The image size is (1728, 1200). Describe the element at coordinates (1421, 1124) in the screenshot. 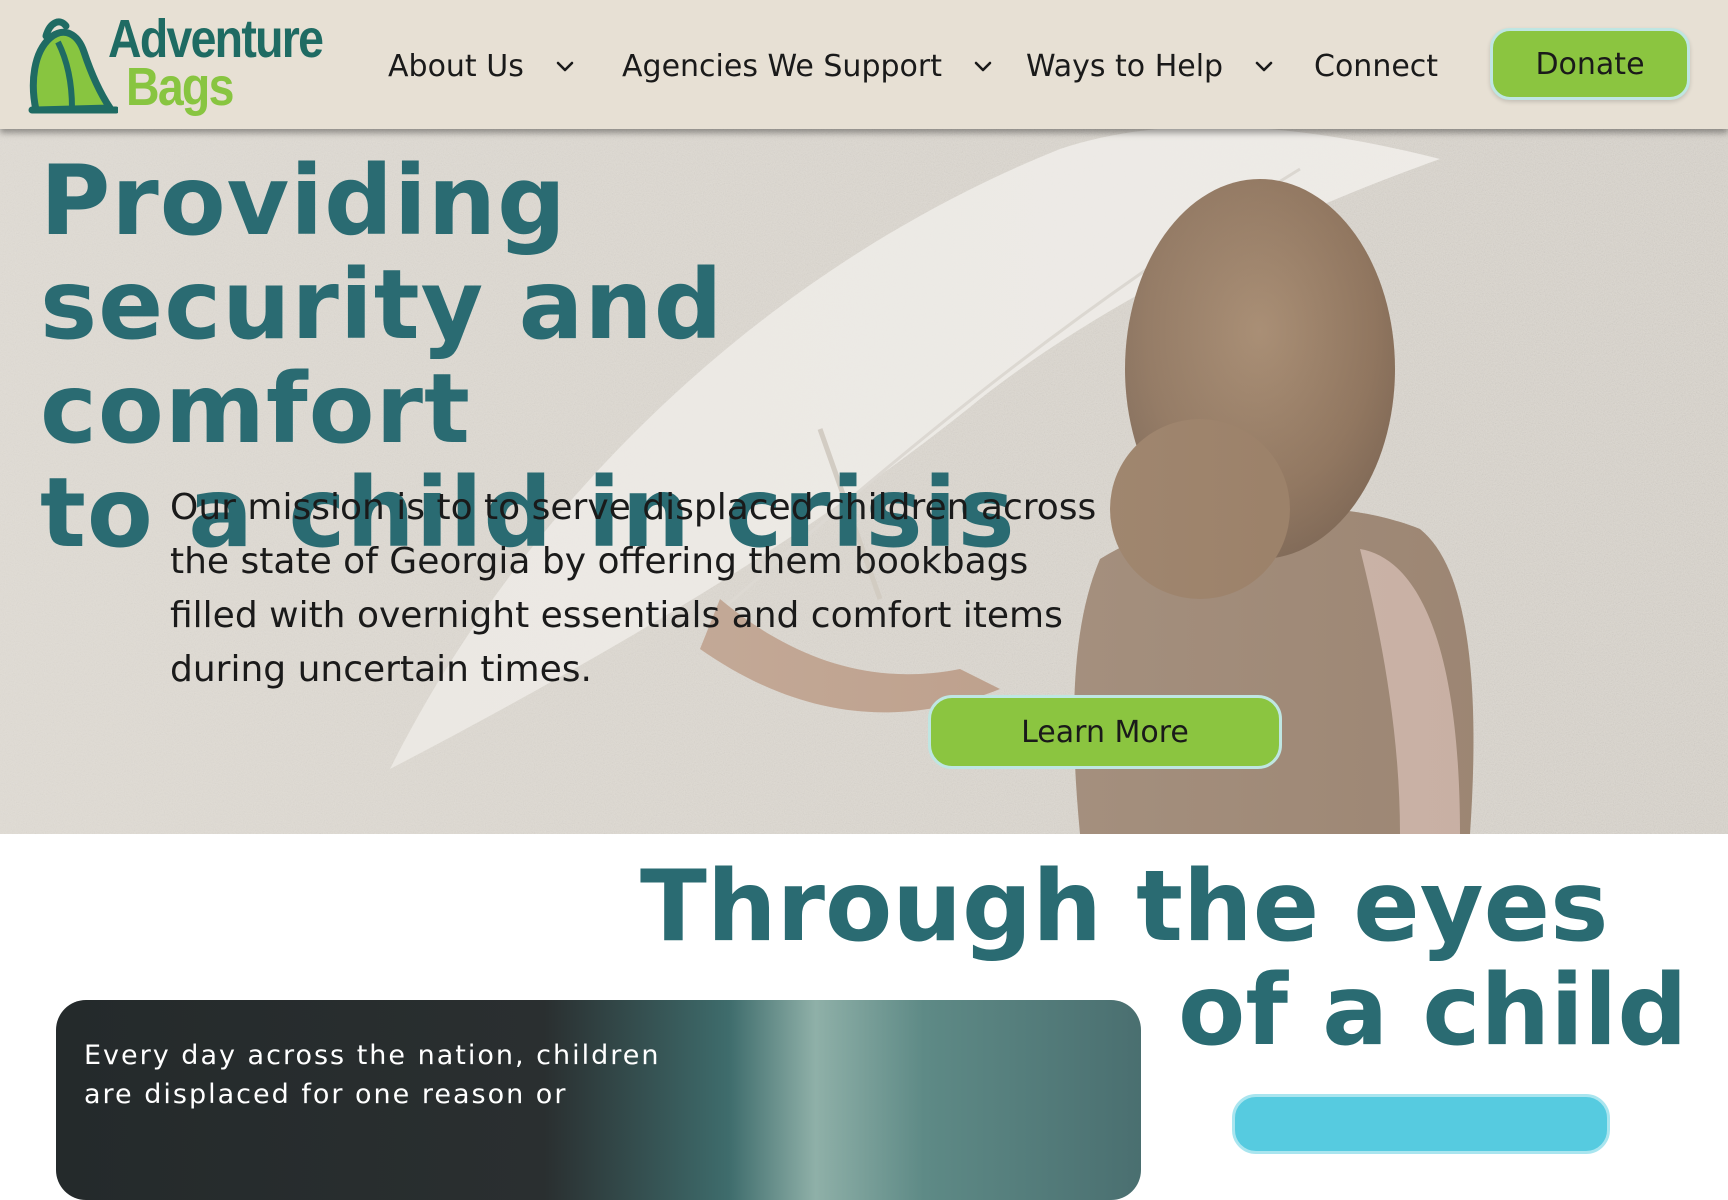

I see `section-cta-button` at that location.